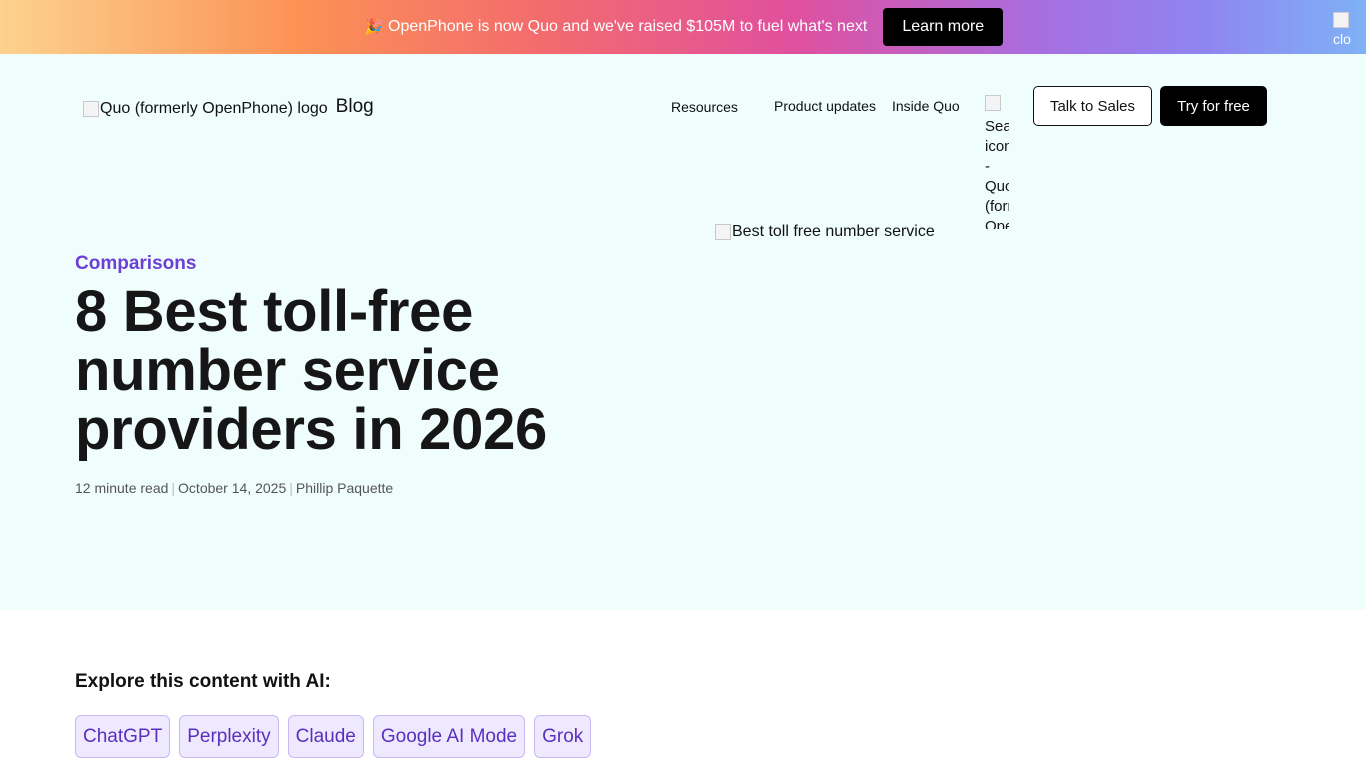 Image resolution: width=1366 pixels, height=768 pixels. What do you see at coordinates (229, 736) in the screenshot?
I see `ai-option-perplexity: Perplexity` at bounding box center [229, 736].